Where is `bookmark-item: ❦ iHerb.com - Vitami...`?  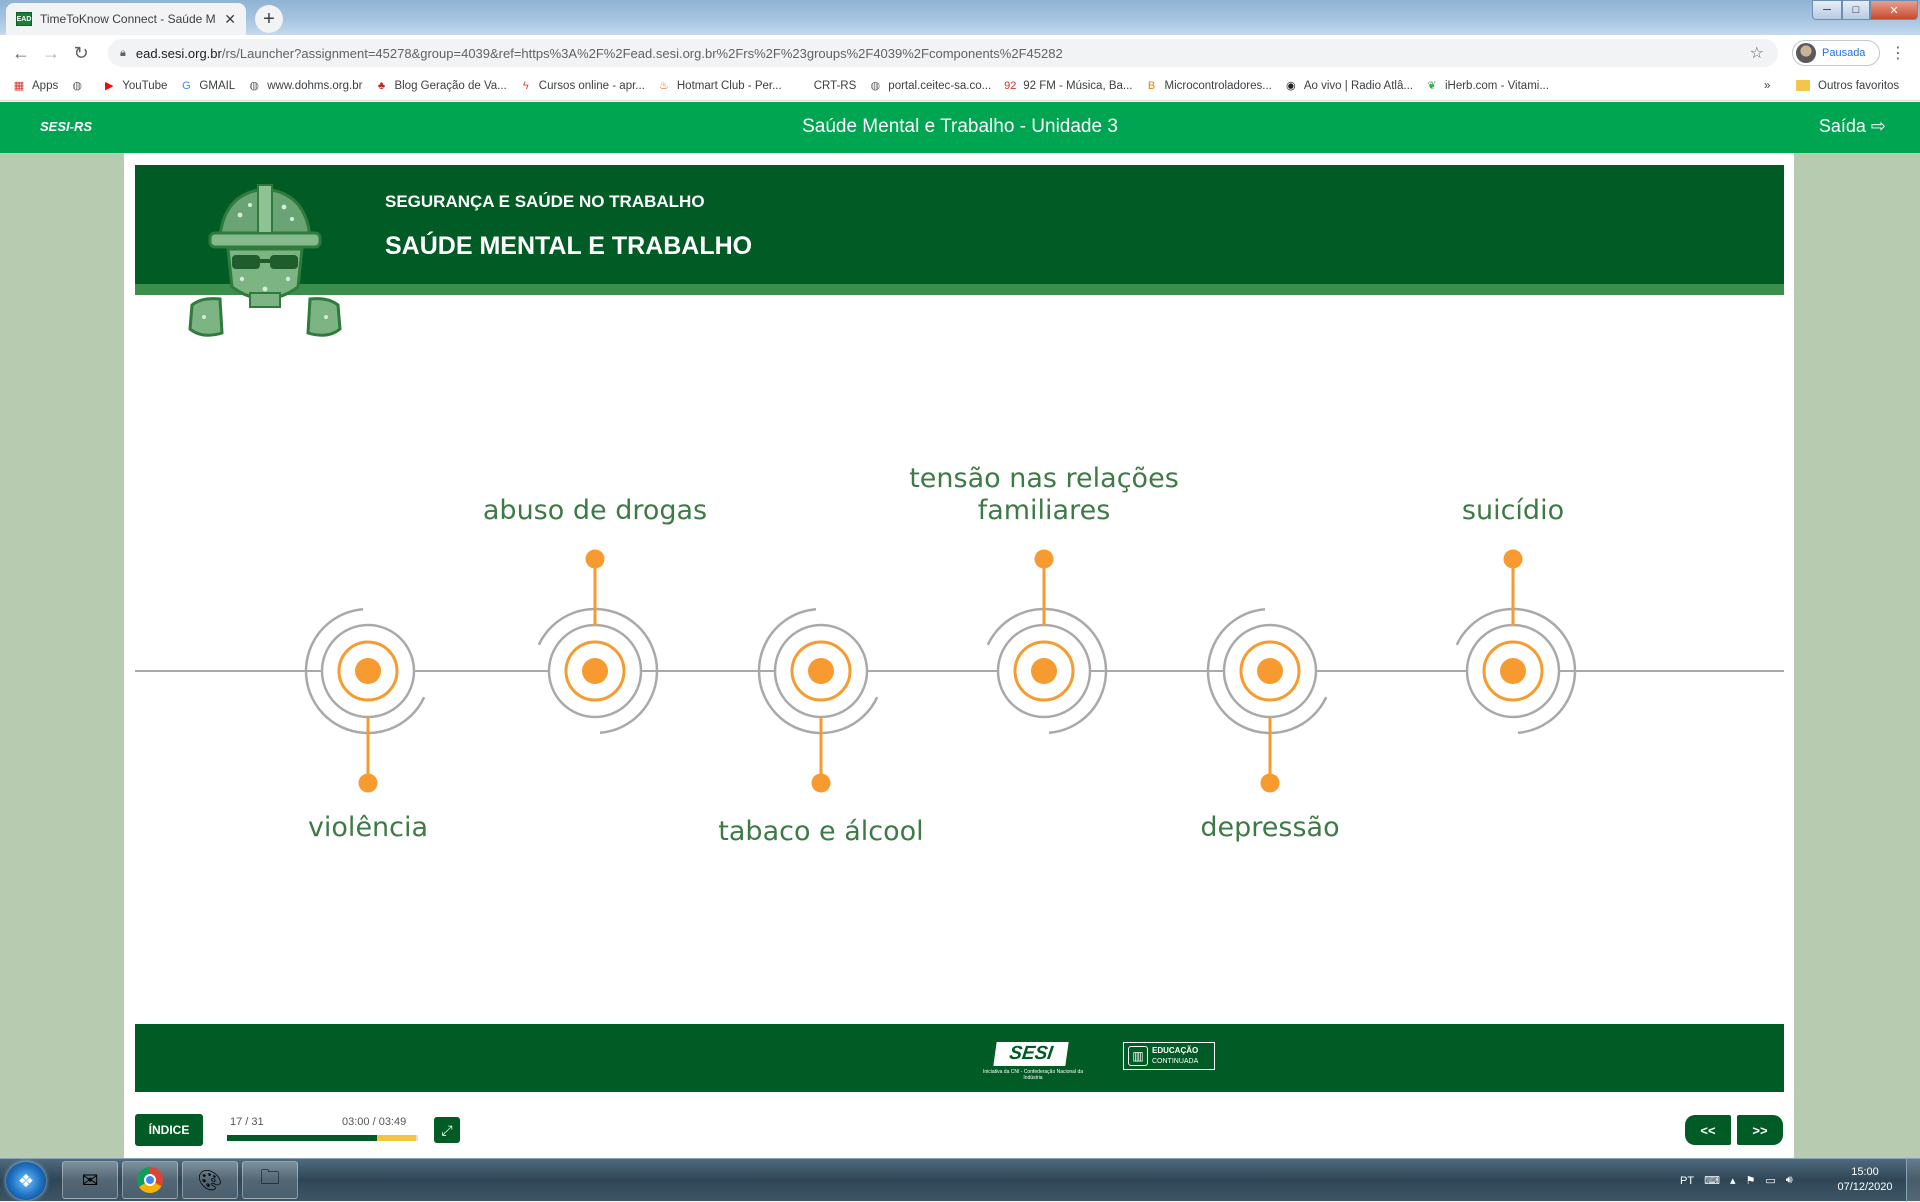
bookmark-item: ❦ iHerb.com - Vitami... is located at coordinates (1487, 86).